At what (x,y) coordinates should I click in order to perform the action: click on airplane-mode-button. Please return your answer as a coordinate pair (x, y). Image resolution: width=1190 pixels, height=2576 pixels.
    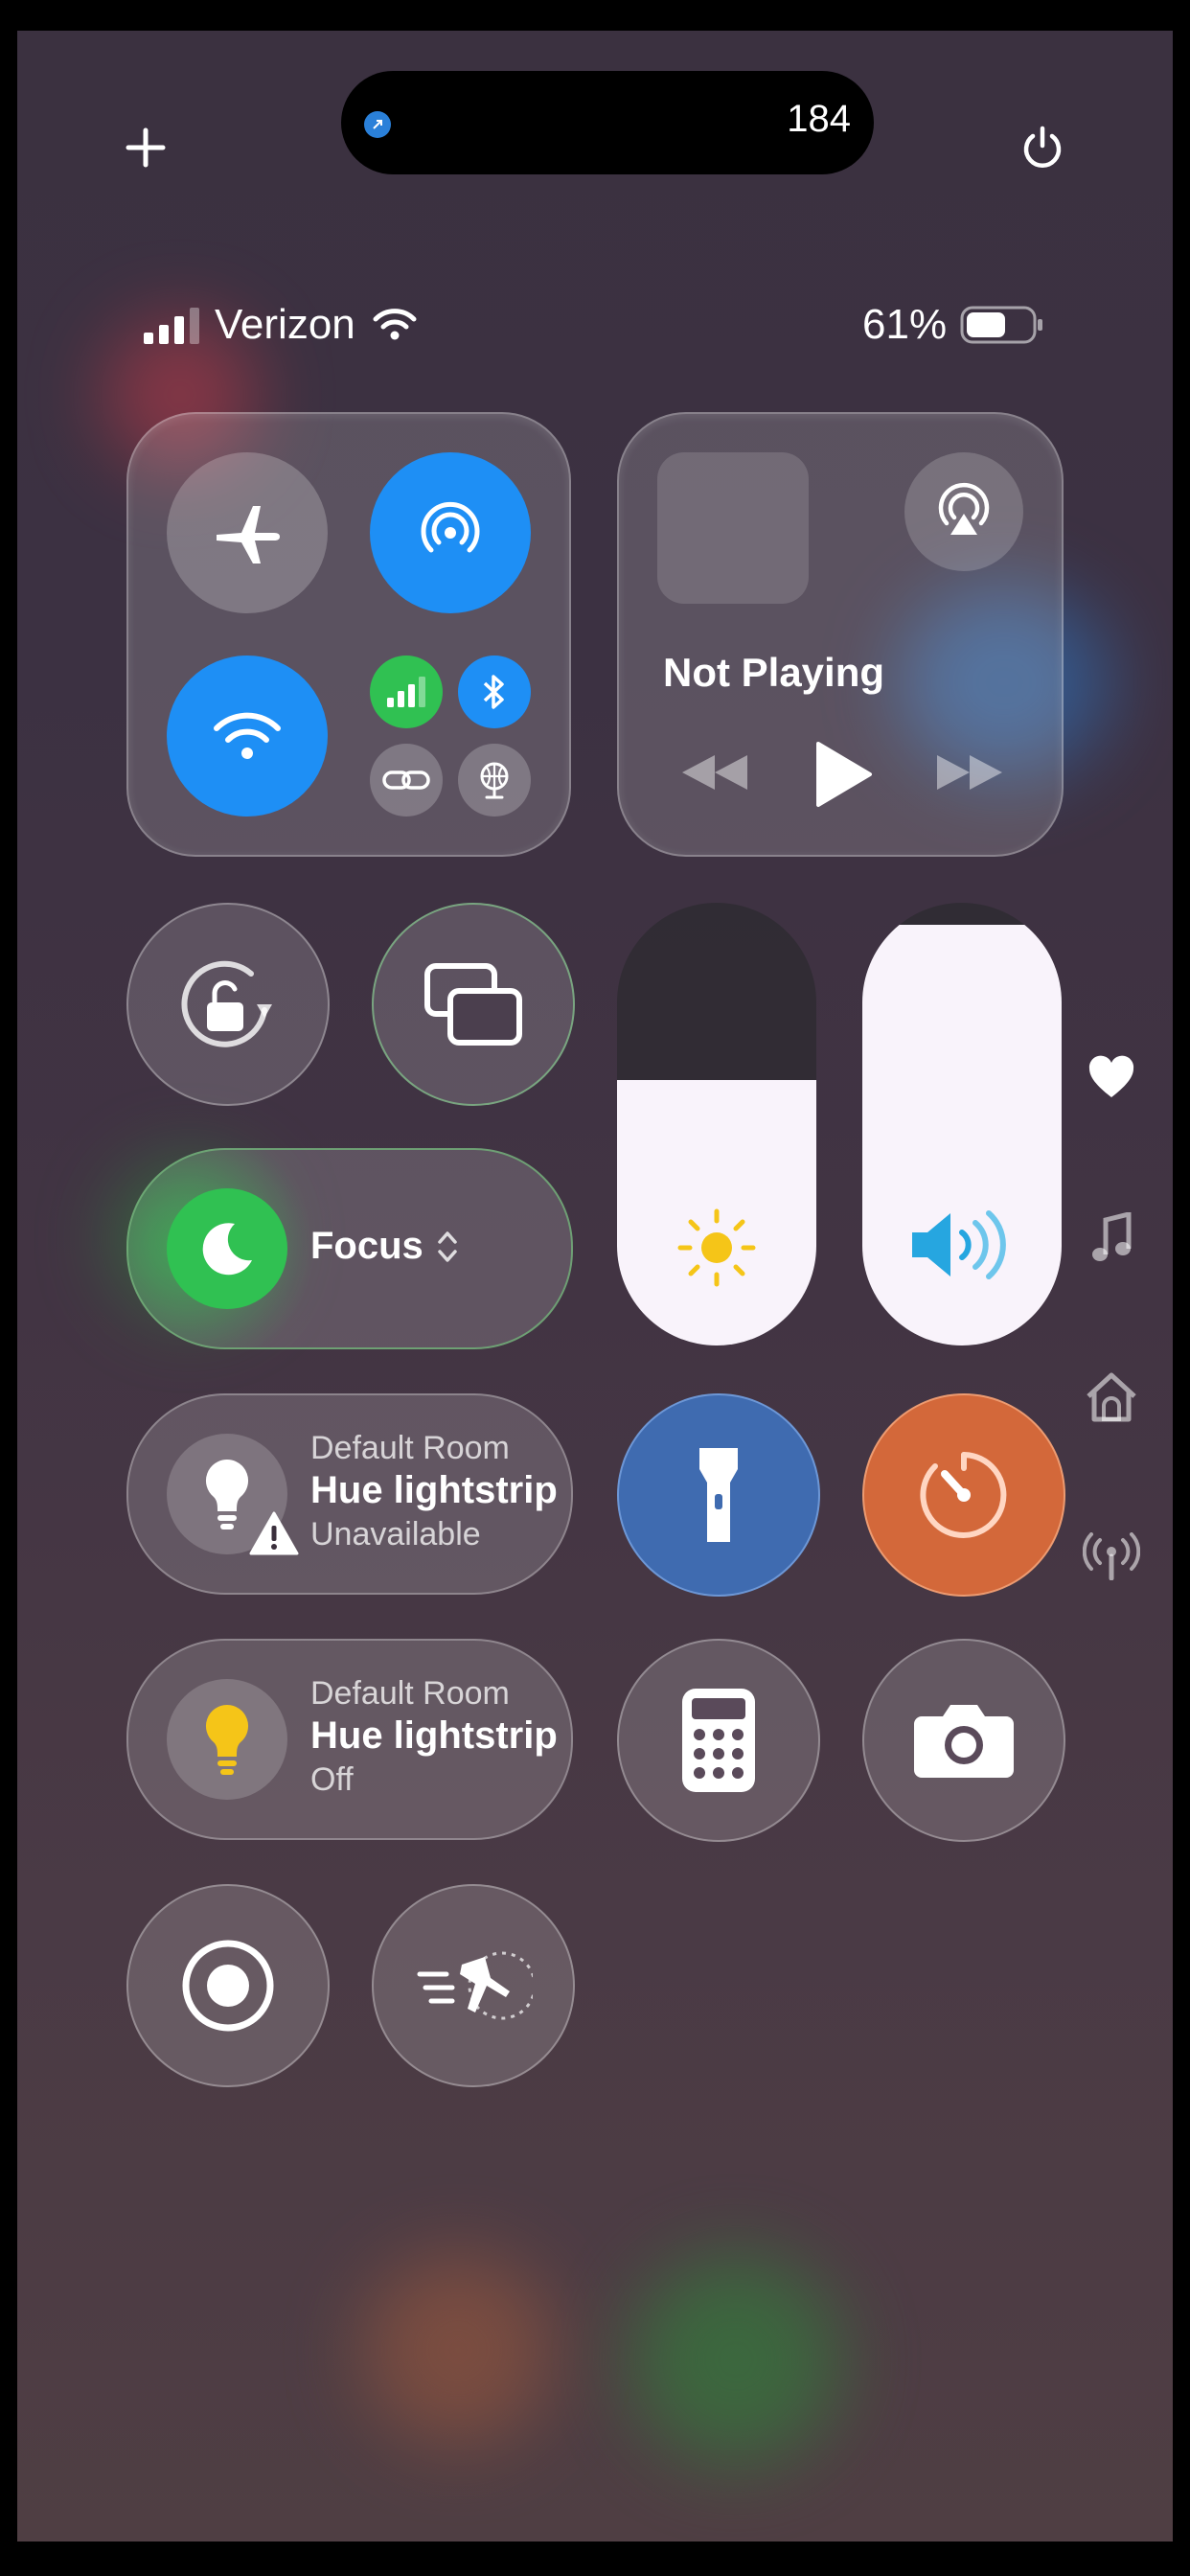
    Looking at the image, I should click on (248, 532).